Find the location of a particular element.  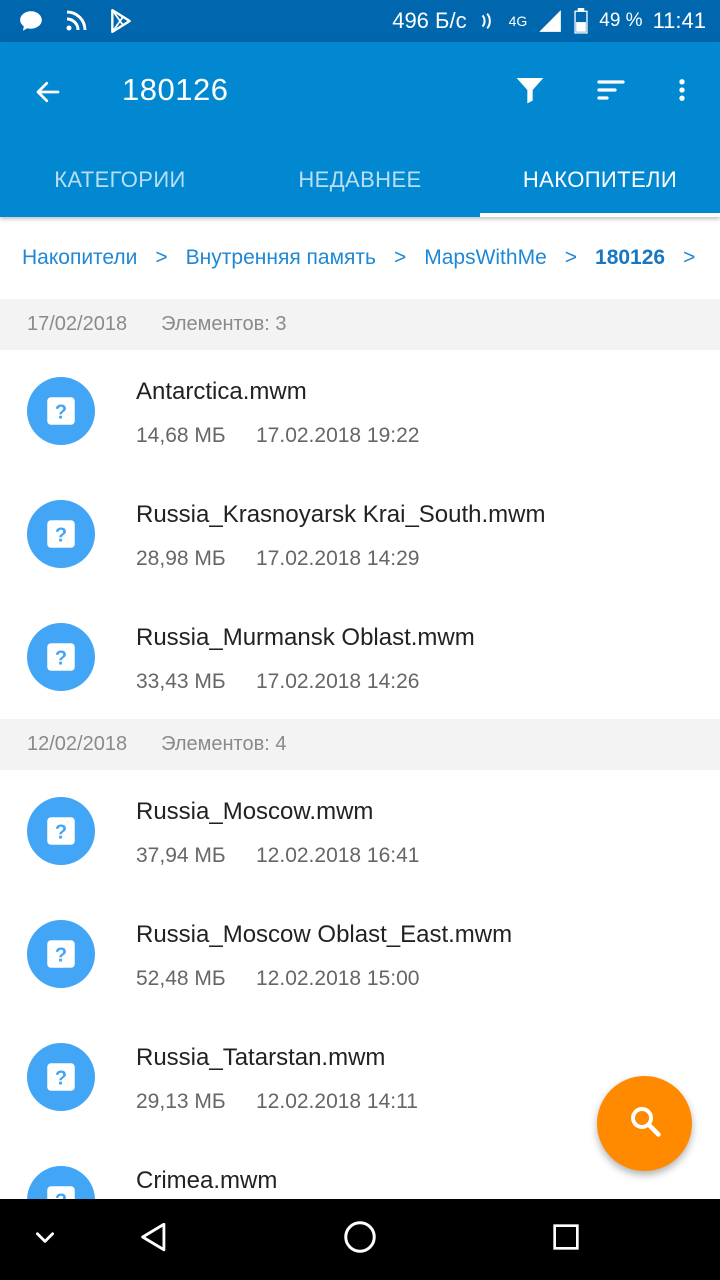

breadcrumb-item-storage: Накопители is located at coordinates (79, 258).